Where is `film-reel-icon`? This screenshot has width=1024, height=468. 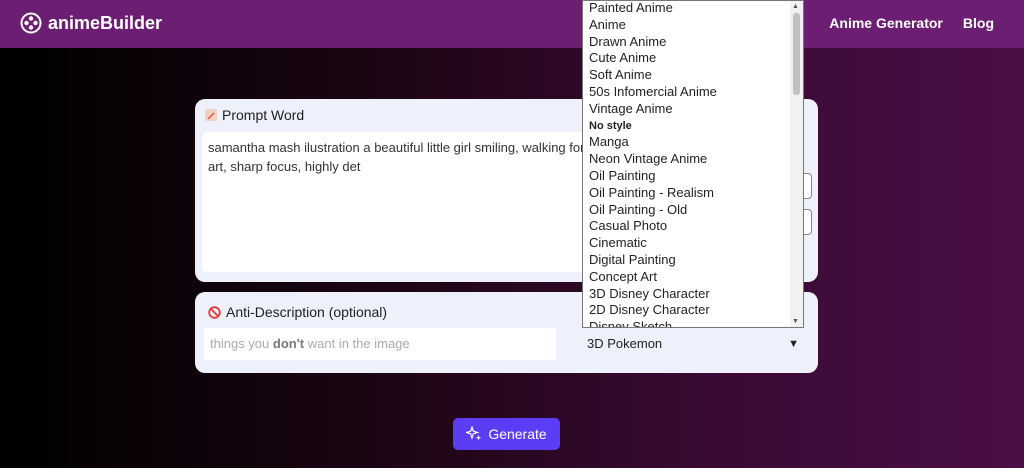
film-reel-icon is located at coordinates (31, 23).